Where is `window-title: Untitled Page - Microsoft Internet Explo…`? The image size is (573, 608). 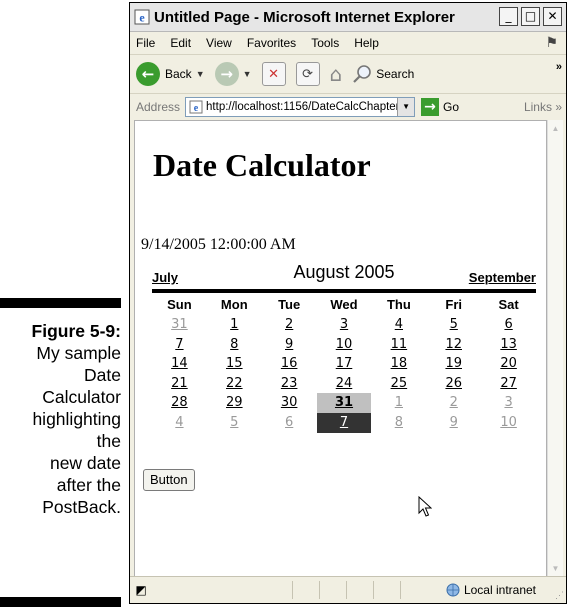 window-title: Untitled Page - Microsoft Internet Explo… is located at coordinates (304, 17).